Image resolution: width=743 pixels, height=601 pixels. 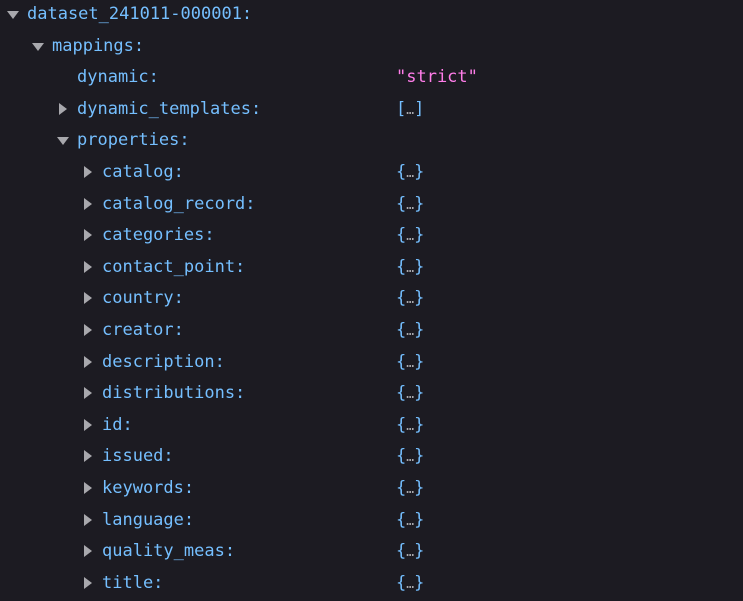 I want to click on tree-row: mappings:, so click(x=371, y=47).